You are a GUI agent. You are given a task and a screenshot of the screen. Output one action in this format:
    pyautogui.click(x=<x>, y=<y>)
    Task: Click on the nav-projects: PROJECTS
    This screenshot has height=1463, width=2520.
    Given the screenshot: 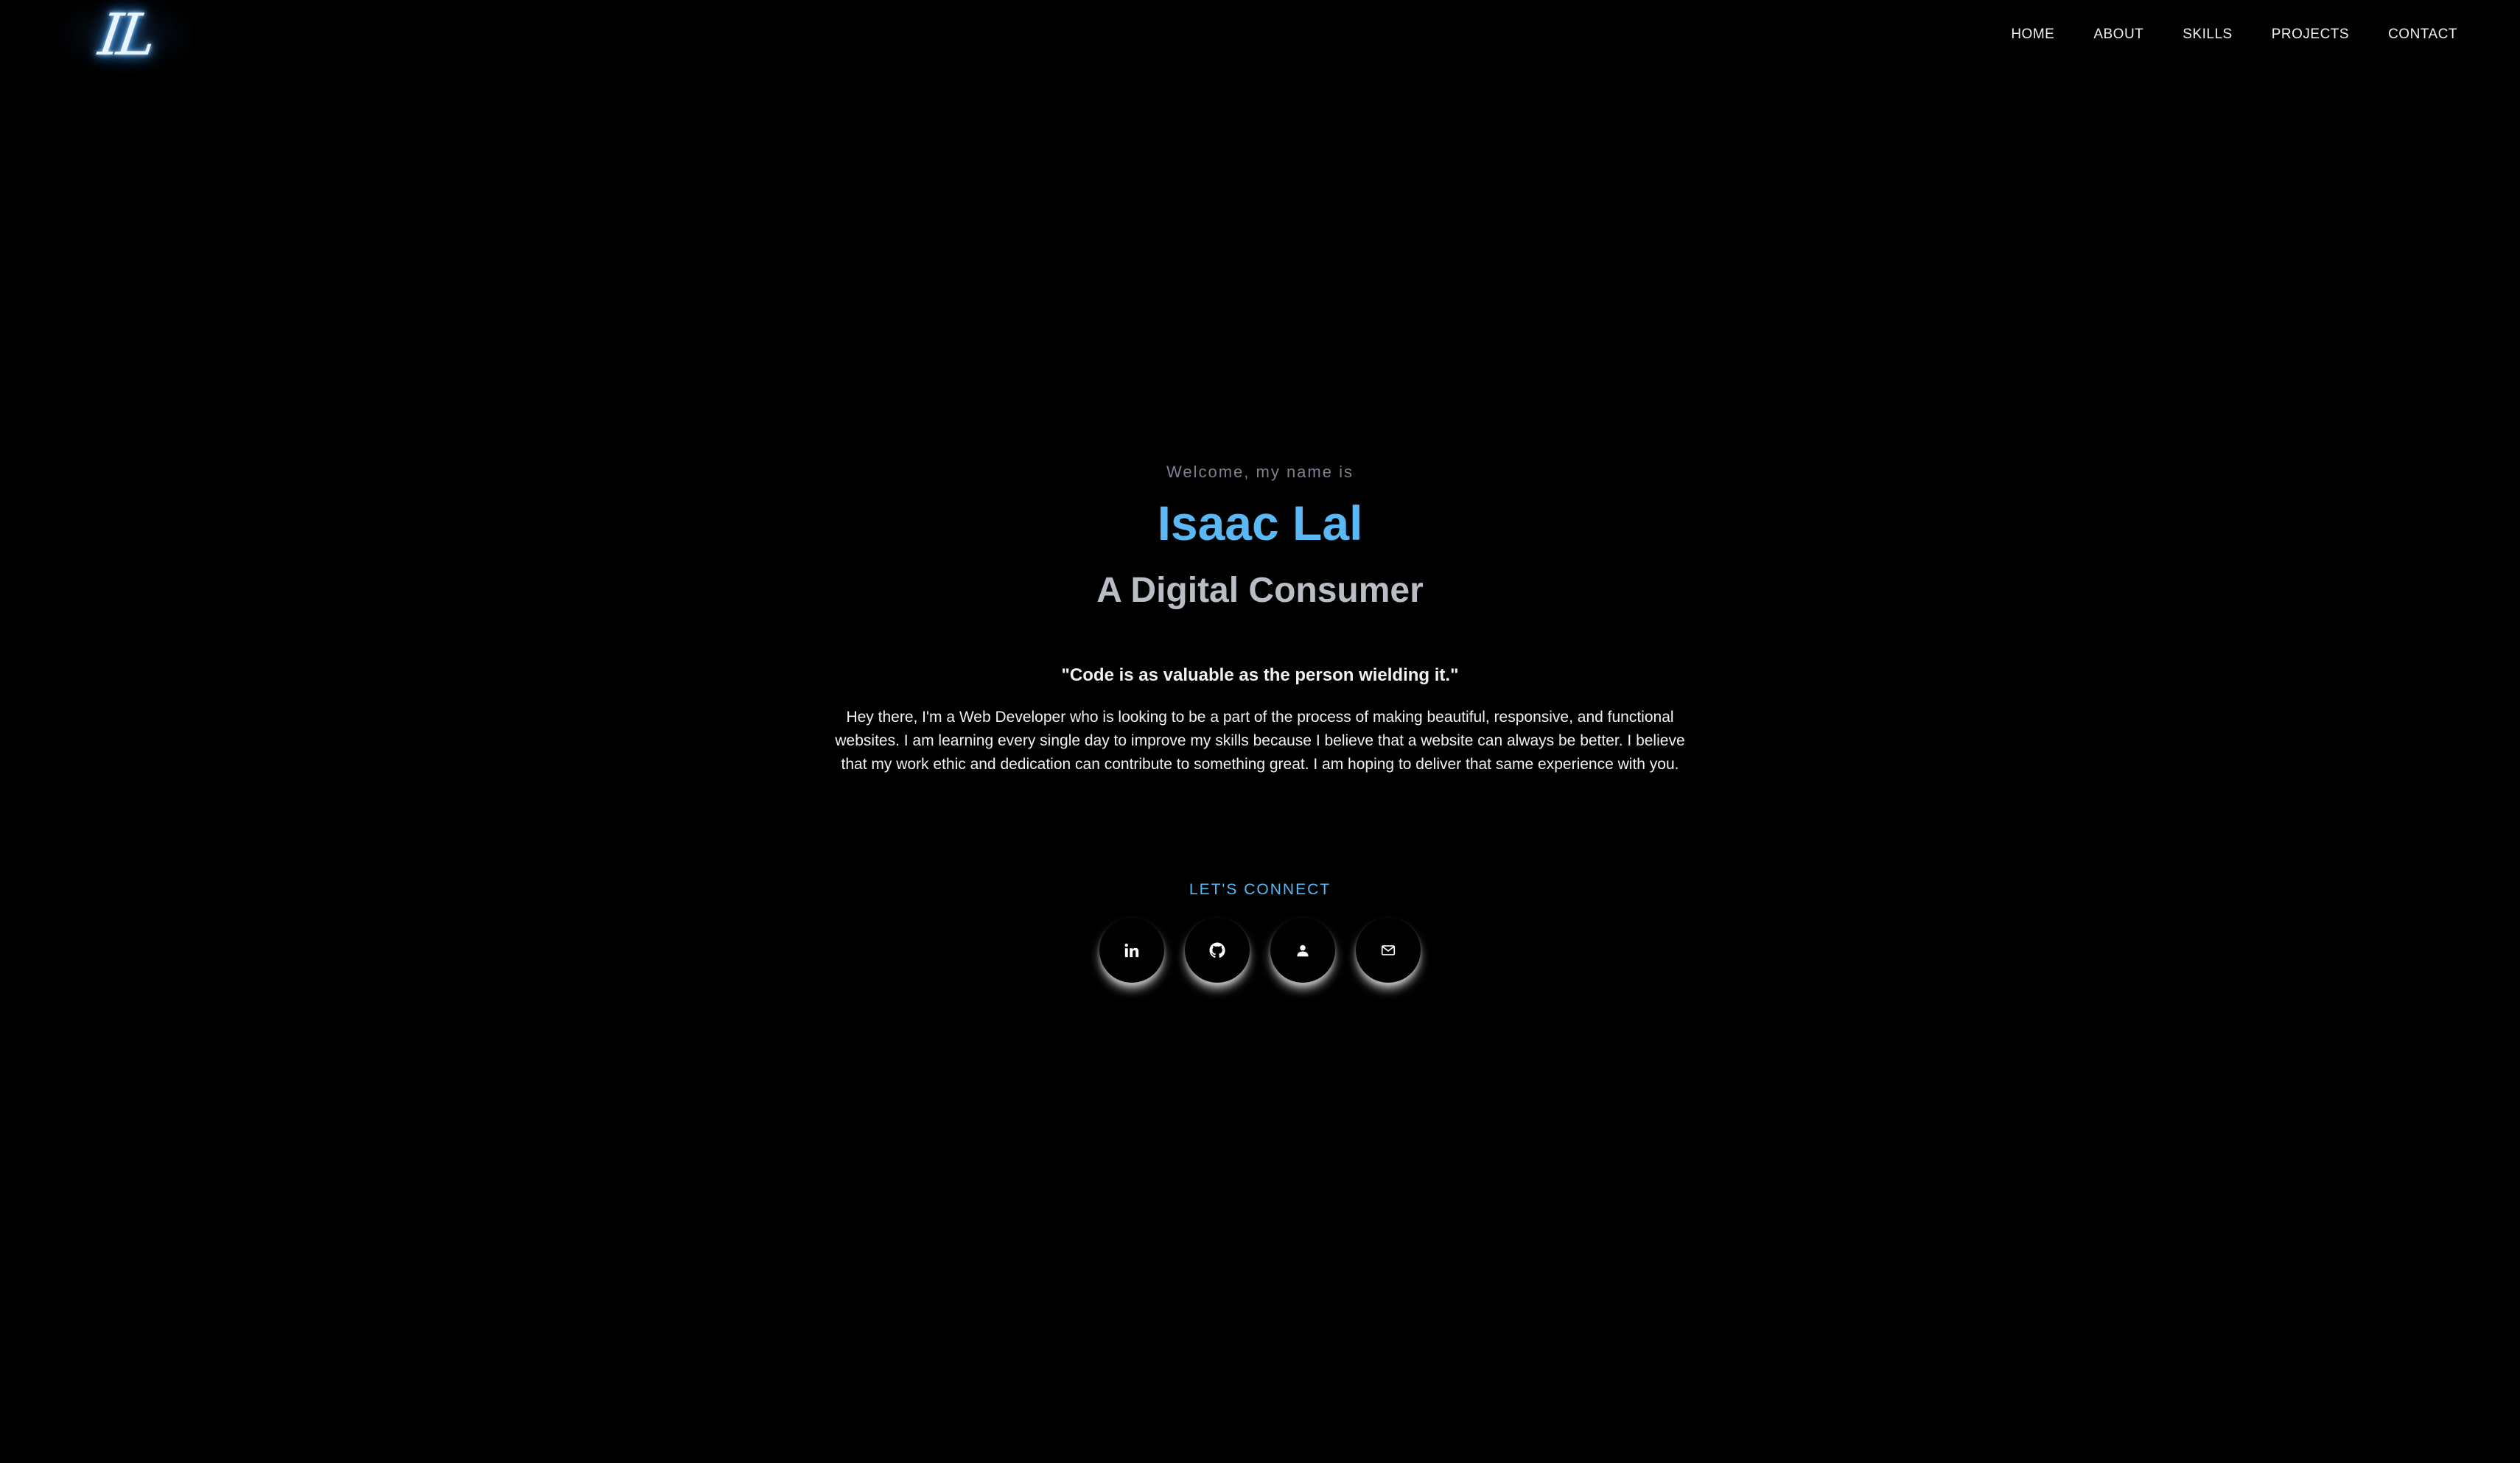 What is the action you would take?
    pyautogui.click(x=2310, y=35)
    